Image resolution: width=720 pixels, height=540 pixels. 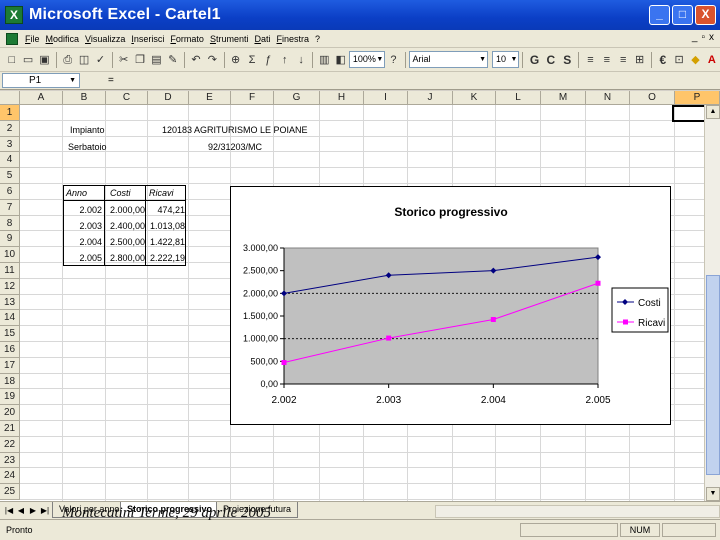 What do you see at coordinates (10, 160) in the screenshot?
I see `row-header-4: 4` at bounding box center [10, 160].